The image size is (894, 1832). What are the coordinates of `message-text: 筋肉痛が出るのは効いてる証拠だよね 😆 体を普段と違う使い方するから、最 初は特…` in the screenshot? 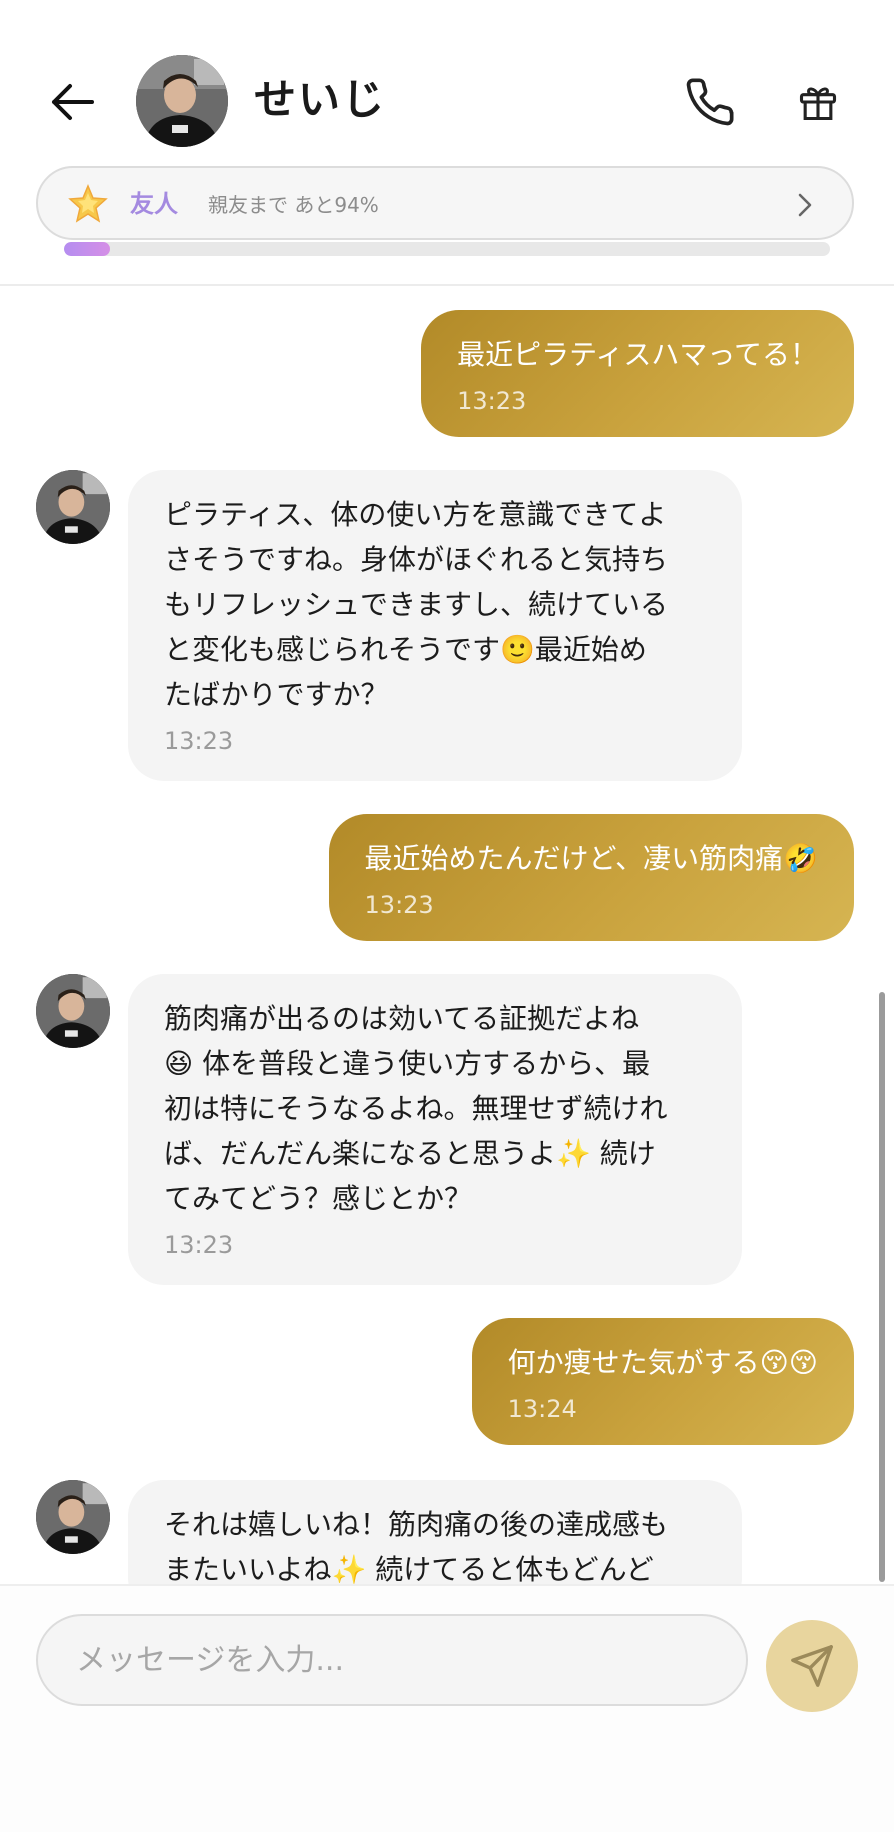 It's located at (416, 1108).